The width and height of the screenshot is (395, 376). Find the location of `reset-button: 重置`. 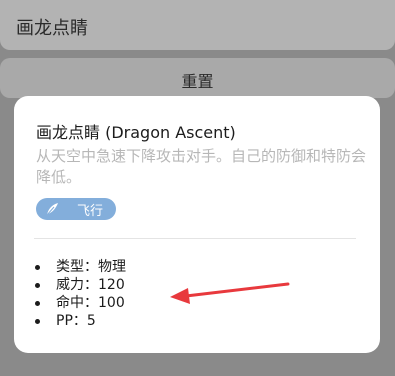

reset-button: 重置 is located at coordinates (197, 78).